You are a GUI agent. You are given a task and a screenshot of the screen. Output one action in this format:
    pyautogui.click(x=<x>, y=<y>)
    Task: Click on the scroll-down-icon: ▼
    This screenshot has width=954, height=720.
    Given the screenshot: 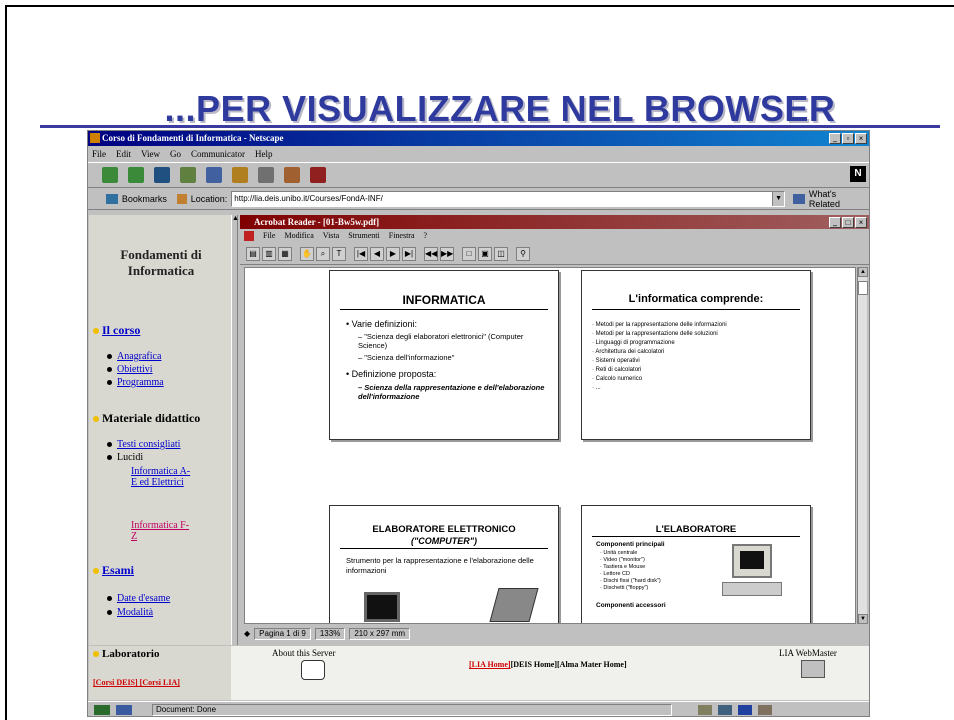 What is the action you would take?
    pyautogui.click(x=863, y=619)
    